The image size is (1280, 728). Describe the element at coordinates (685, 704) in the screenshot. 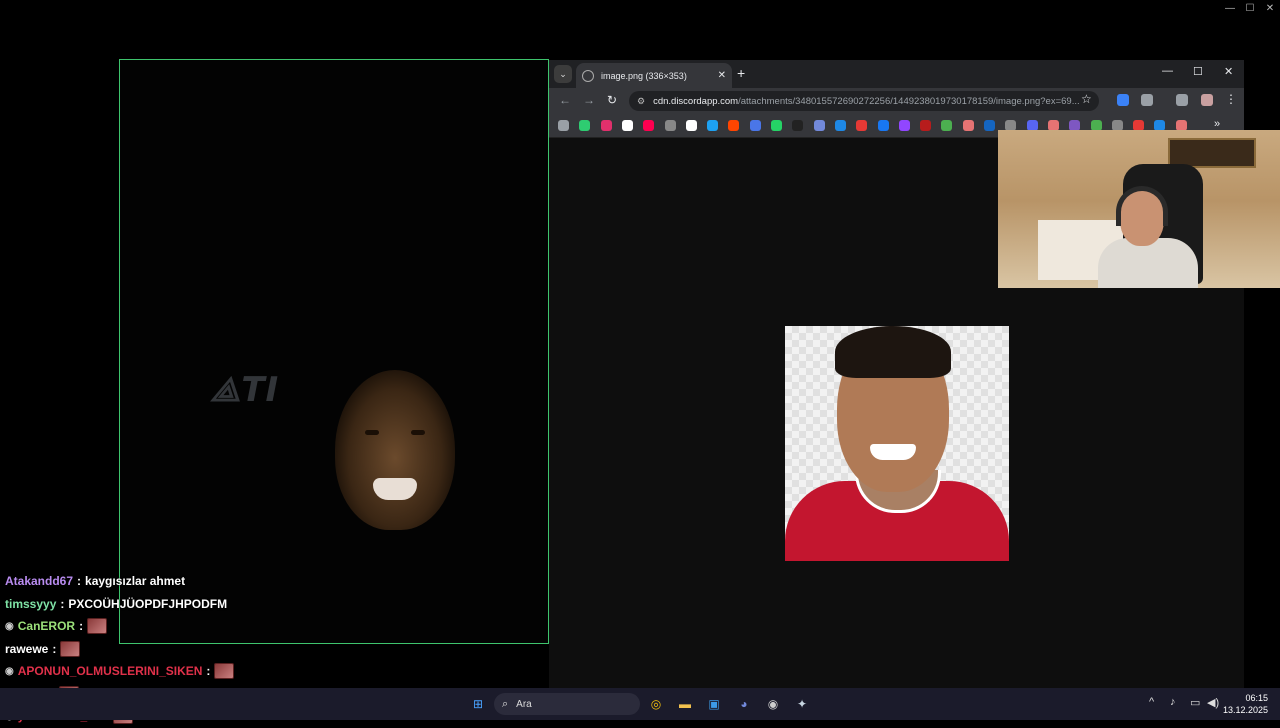

I see `file-explorer-icon: ▬` at that location.